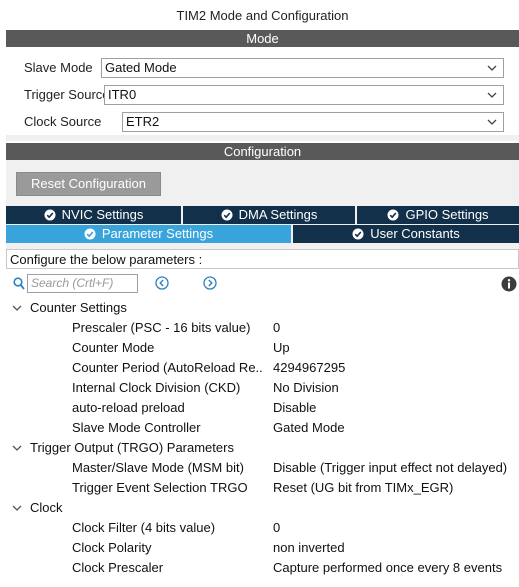 This screenshot has height=587, width=519. I want to click on param-name: Clock Filter (4 bits value), so click(144, 527).